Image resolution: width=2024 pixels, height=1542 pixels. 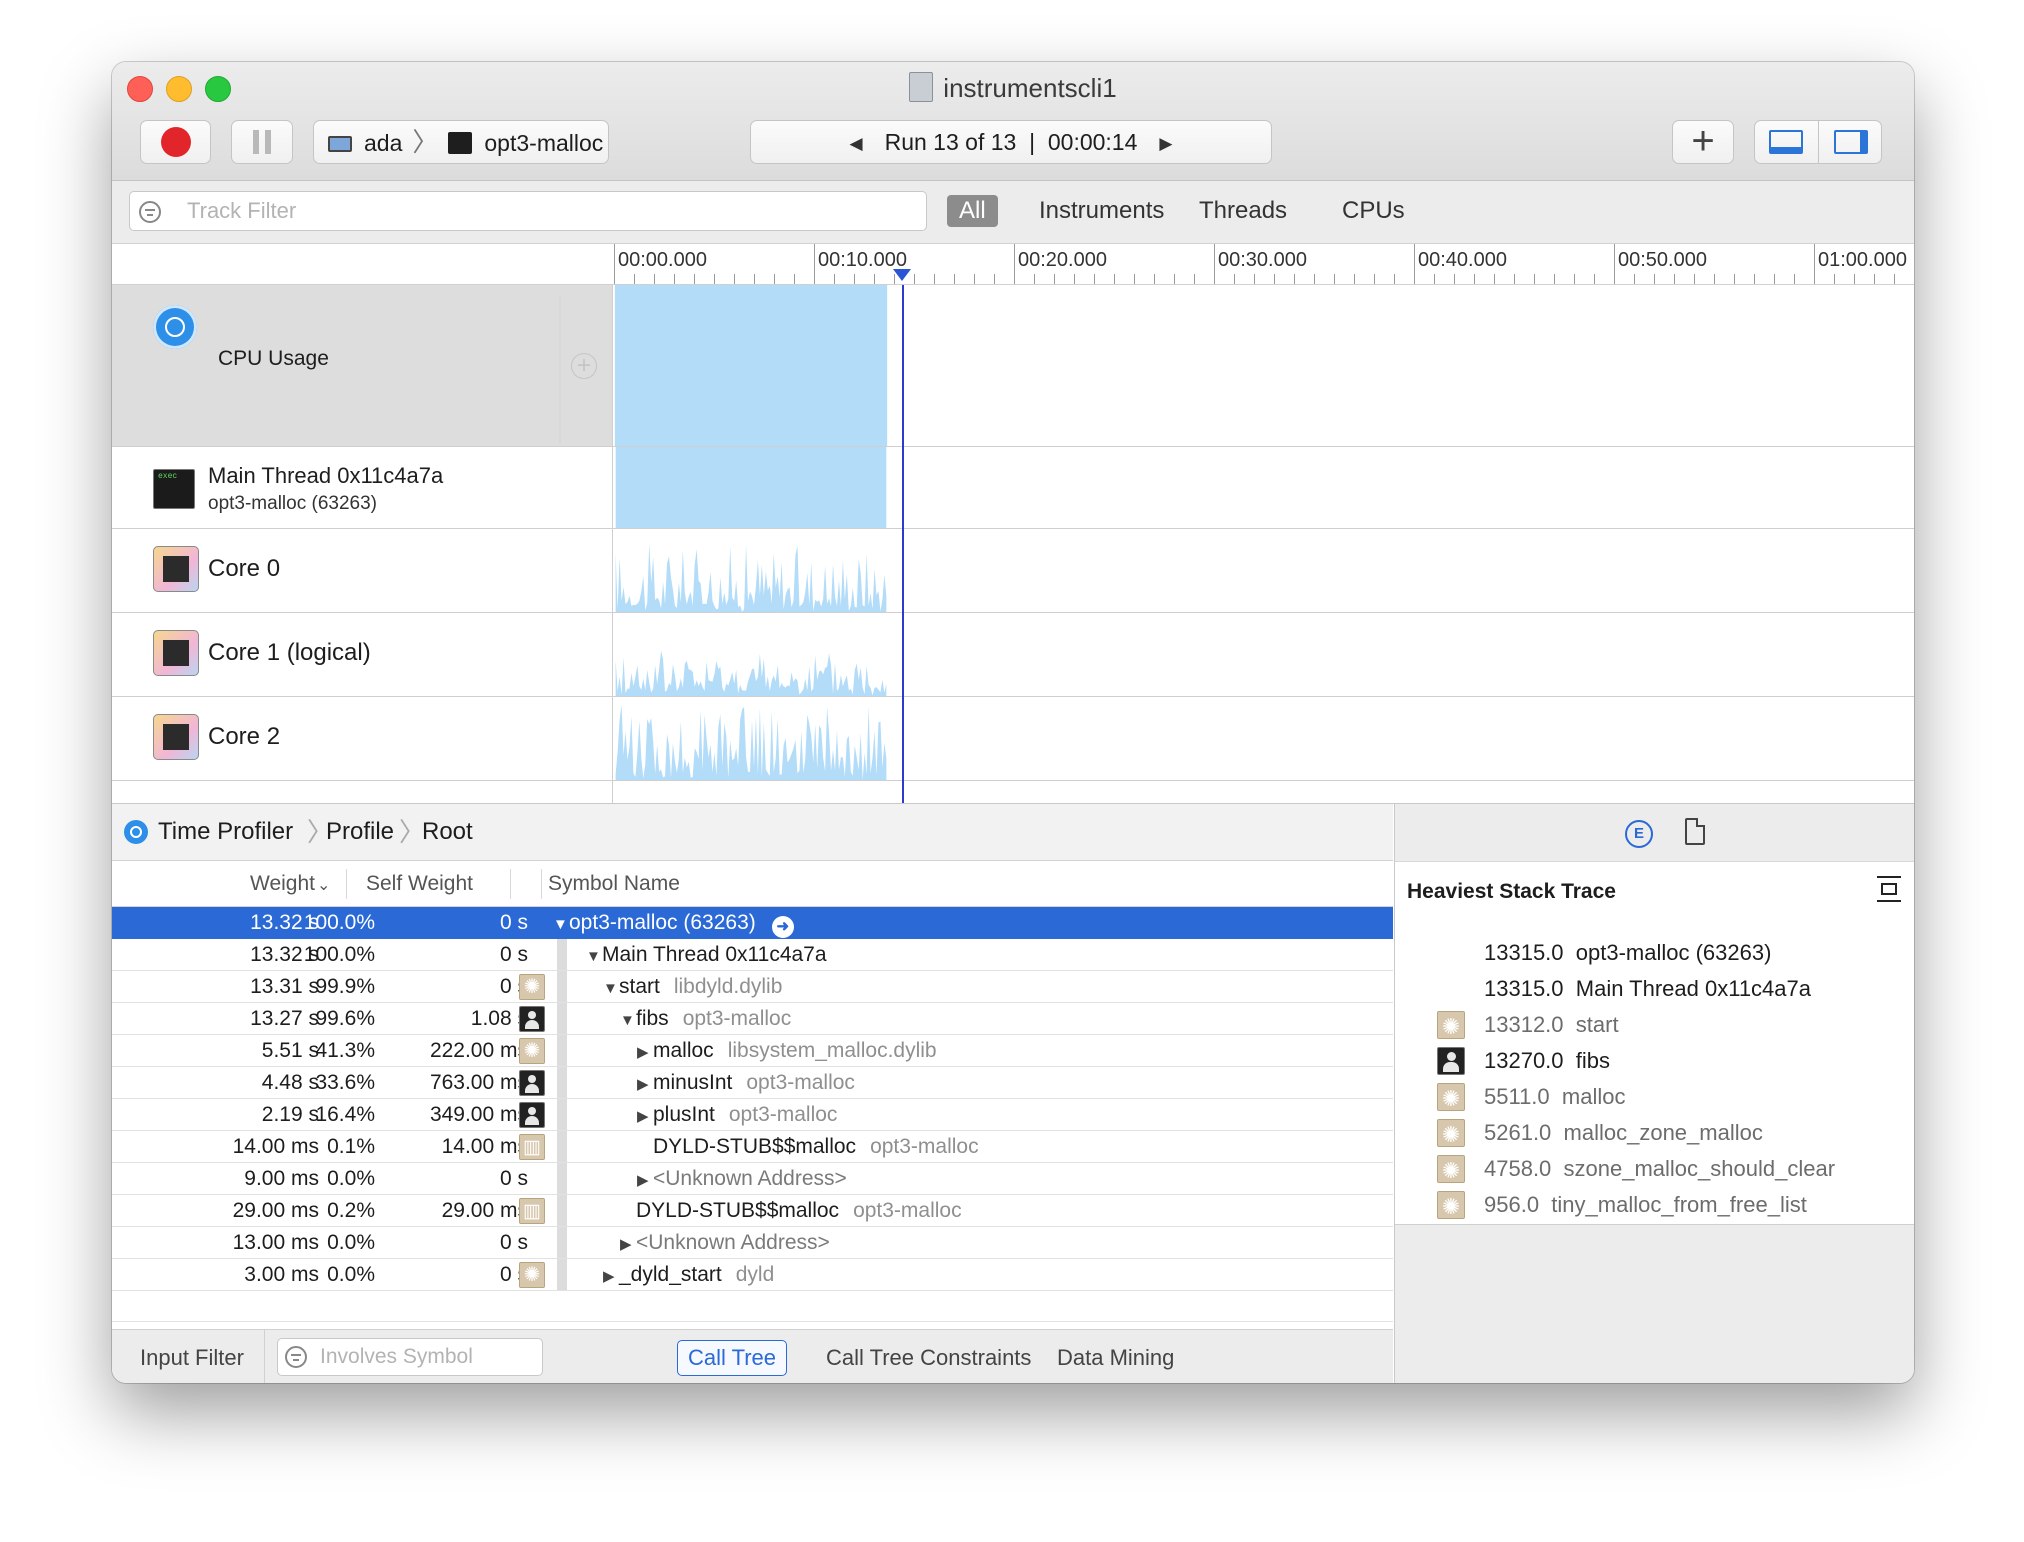 I want to click on breadcrumb-profile: Profile, so click(x=360, y=832).